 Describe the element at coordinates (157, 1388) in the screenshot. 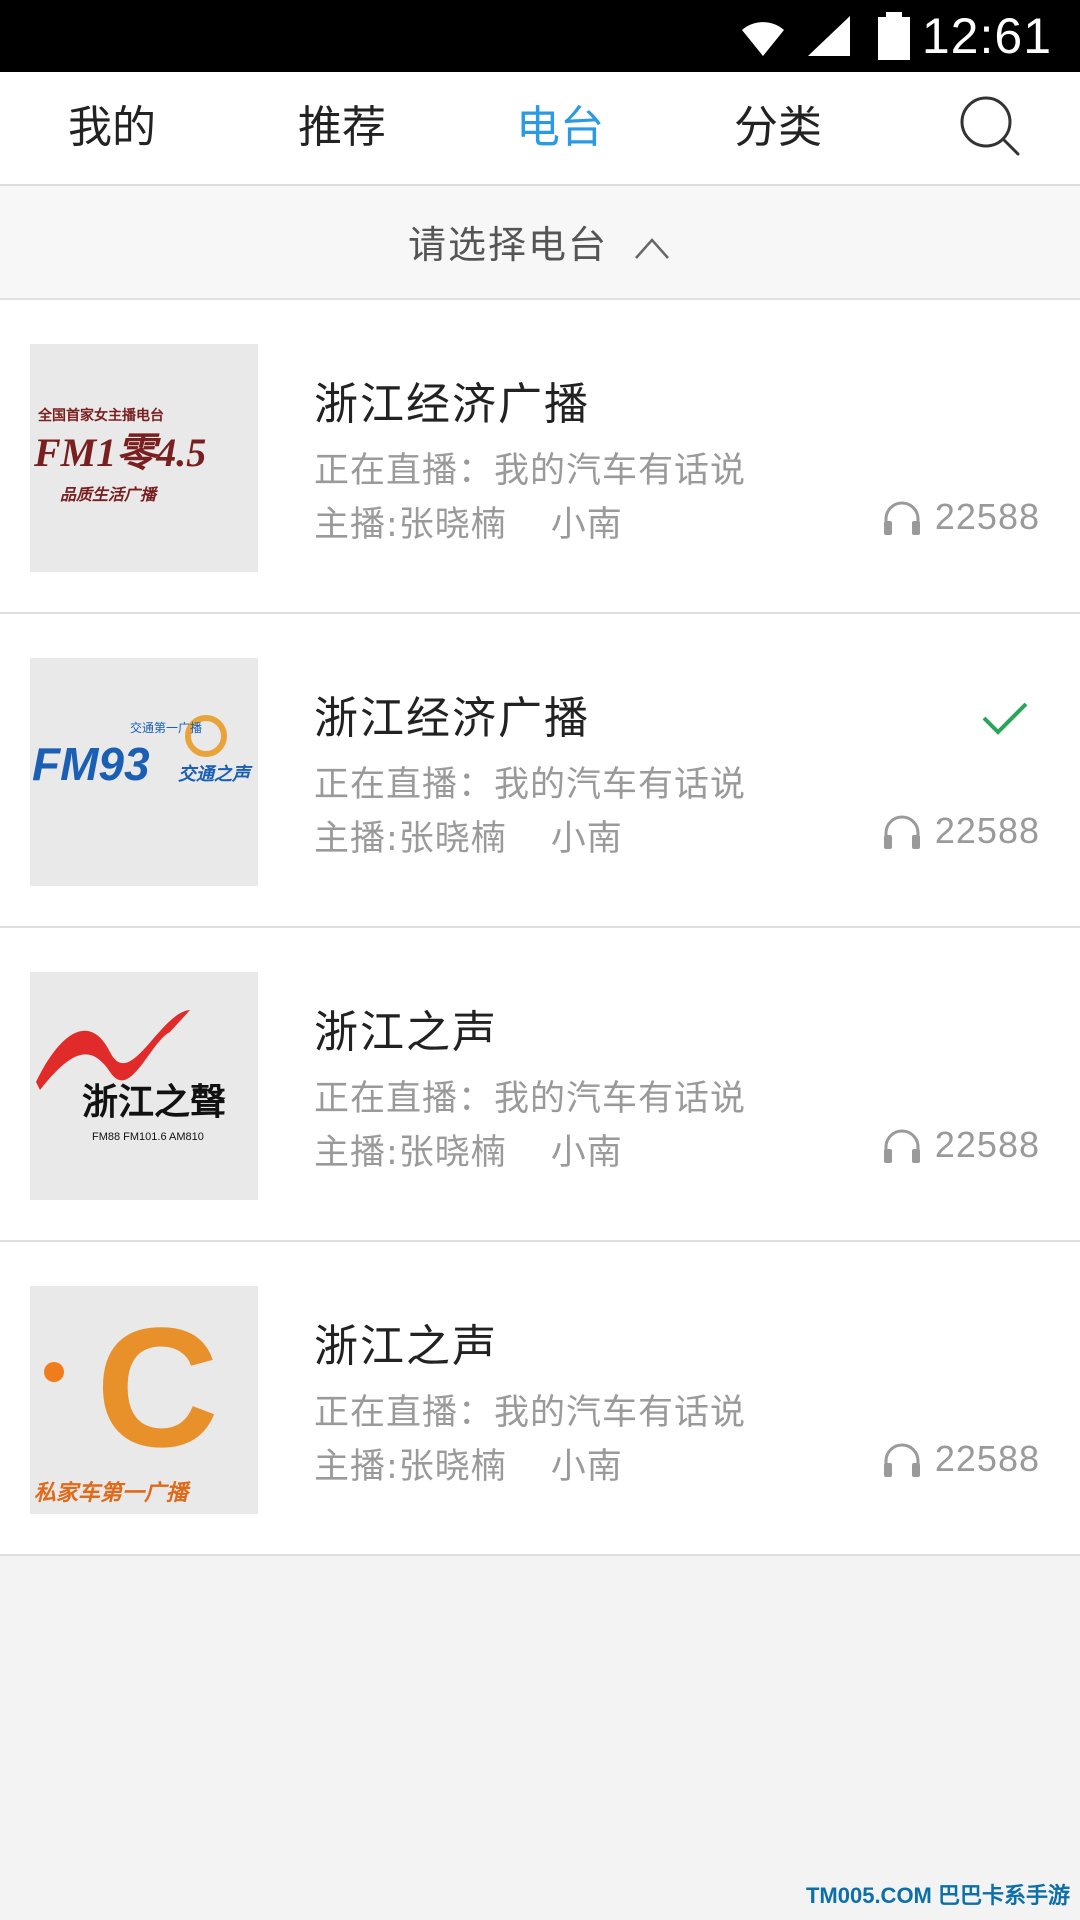

I see `logo-text-main: C` at that location.